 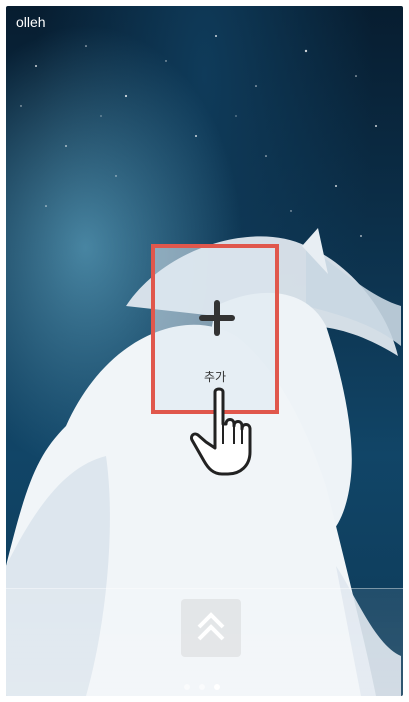 I want to click on hand-pointer-icon, so click(x=221, y=431).